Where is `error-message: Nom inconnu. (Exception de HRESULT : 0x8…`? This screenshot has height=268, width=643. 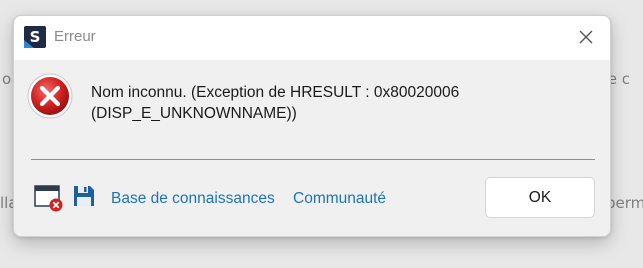
error-message: Nom inconnu. (Exception de HRESULT : 0x8… is located at coordinates (336, 103).